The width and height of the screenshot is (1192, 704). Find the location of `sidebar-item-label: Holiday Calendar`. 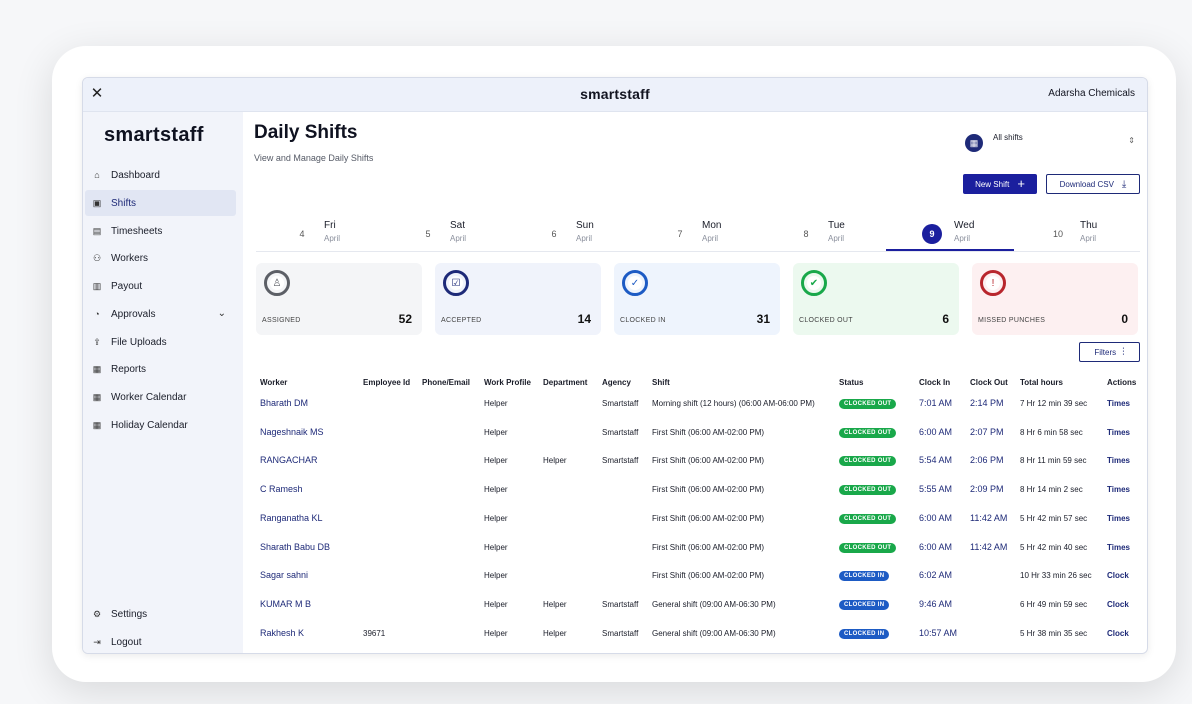

sidebar-item-label: Holiday Calendar is located at coordinates (149, 425).